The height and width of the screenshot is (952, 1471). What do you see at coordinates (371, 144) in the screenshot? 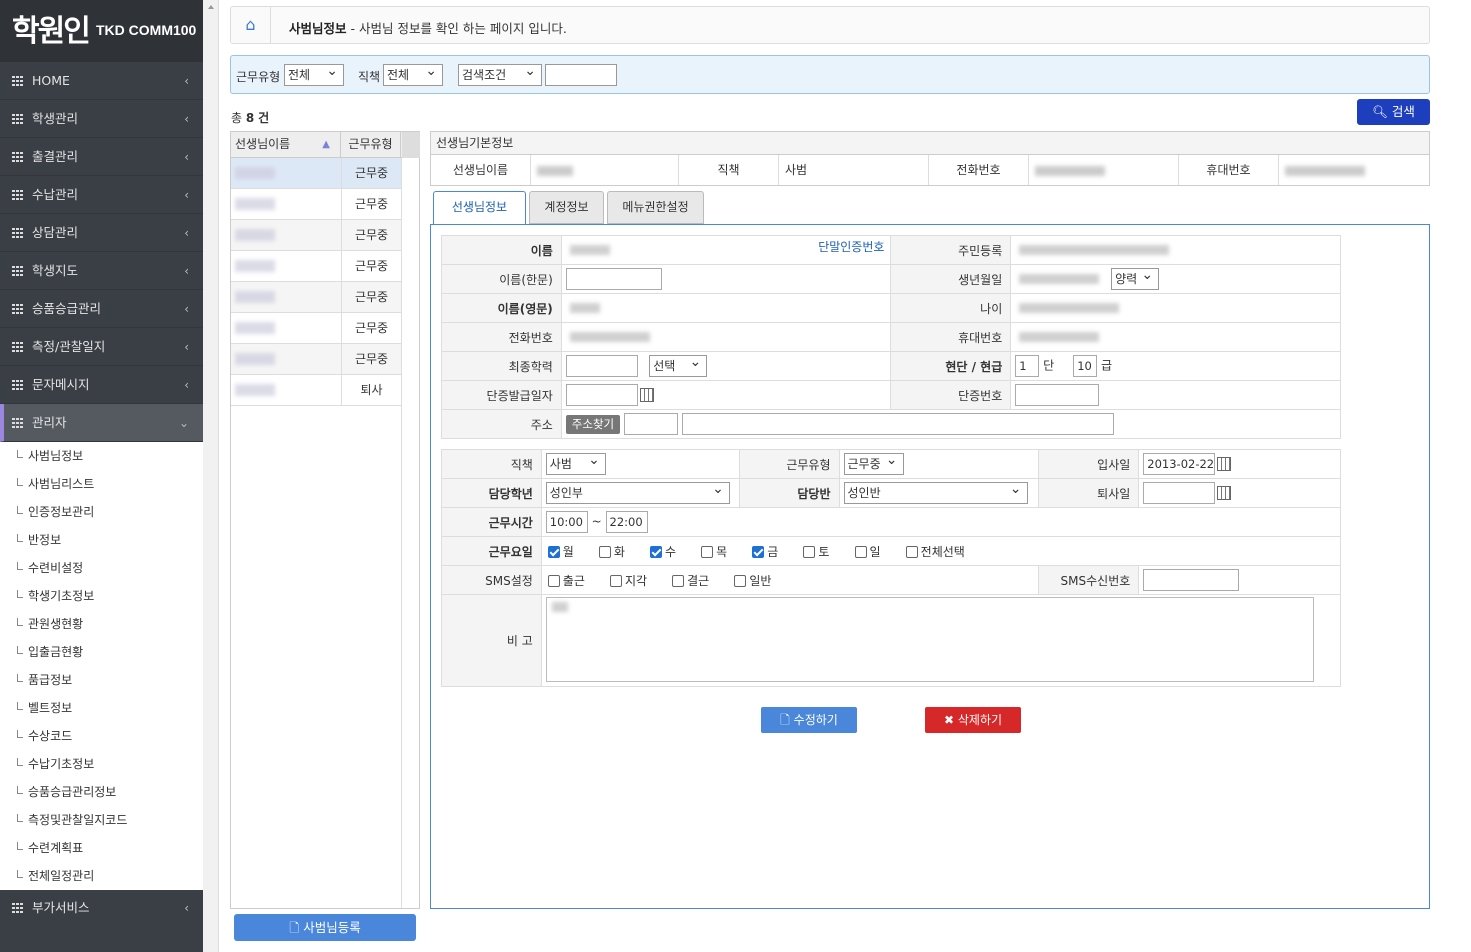
I see `column-work-type: 근무유형` at bounding box center [371, 144].